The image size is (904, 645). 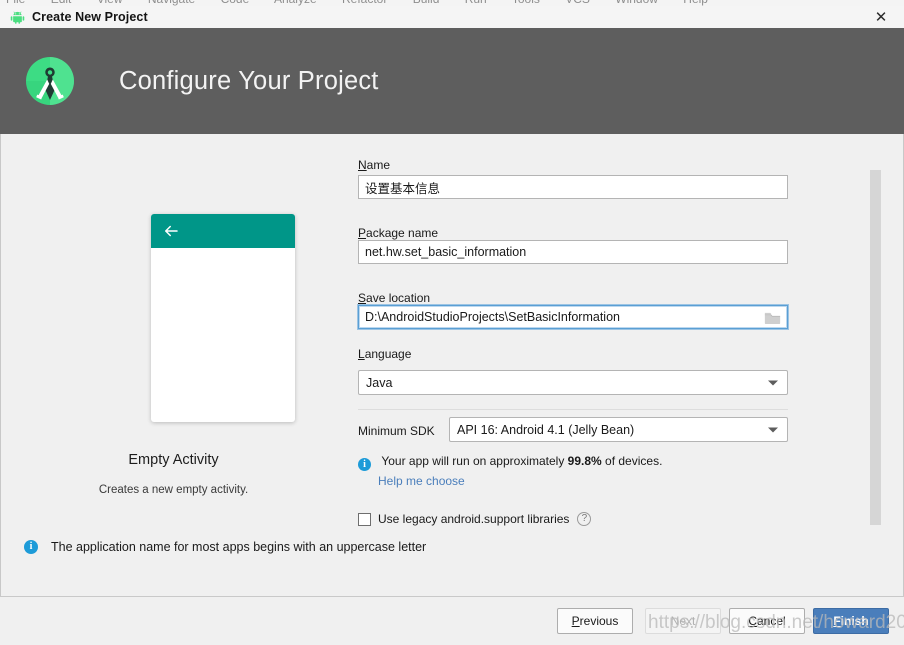 What do you see at coordinates (595, 621) in the screenshot?
I see `previous-button: Previous` at bounding box center [595, 621].